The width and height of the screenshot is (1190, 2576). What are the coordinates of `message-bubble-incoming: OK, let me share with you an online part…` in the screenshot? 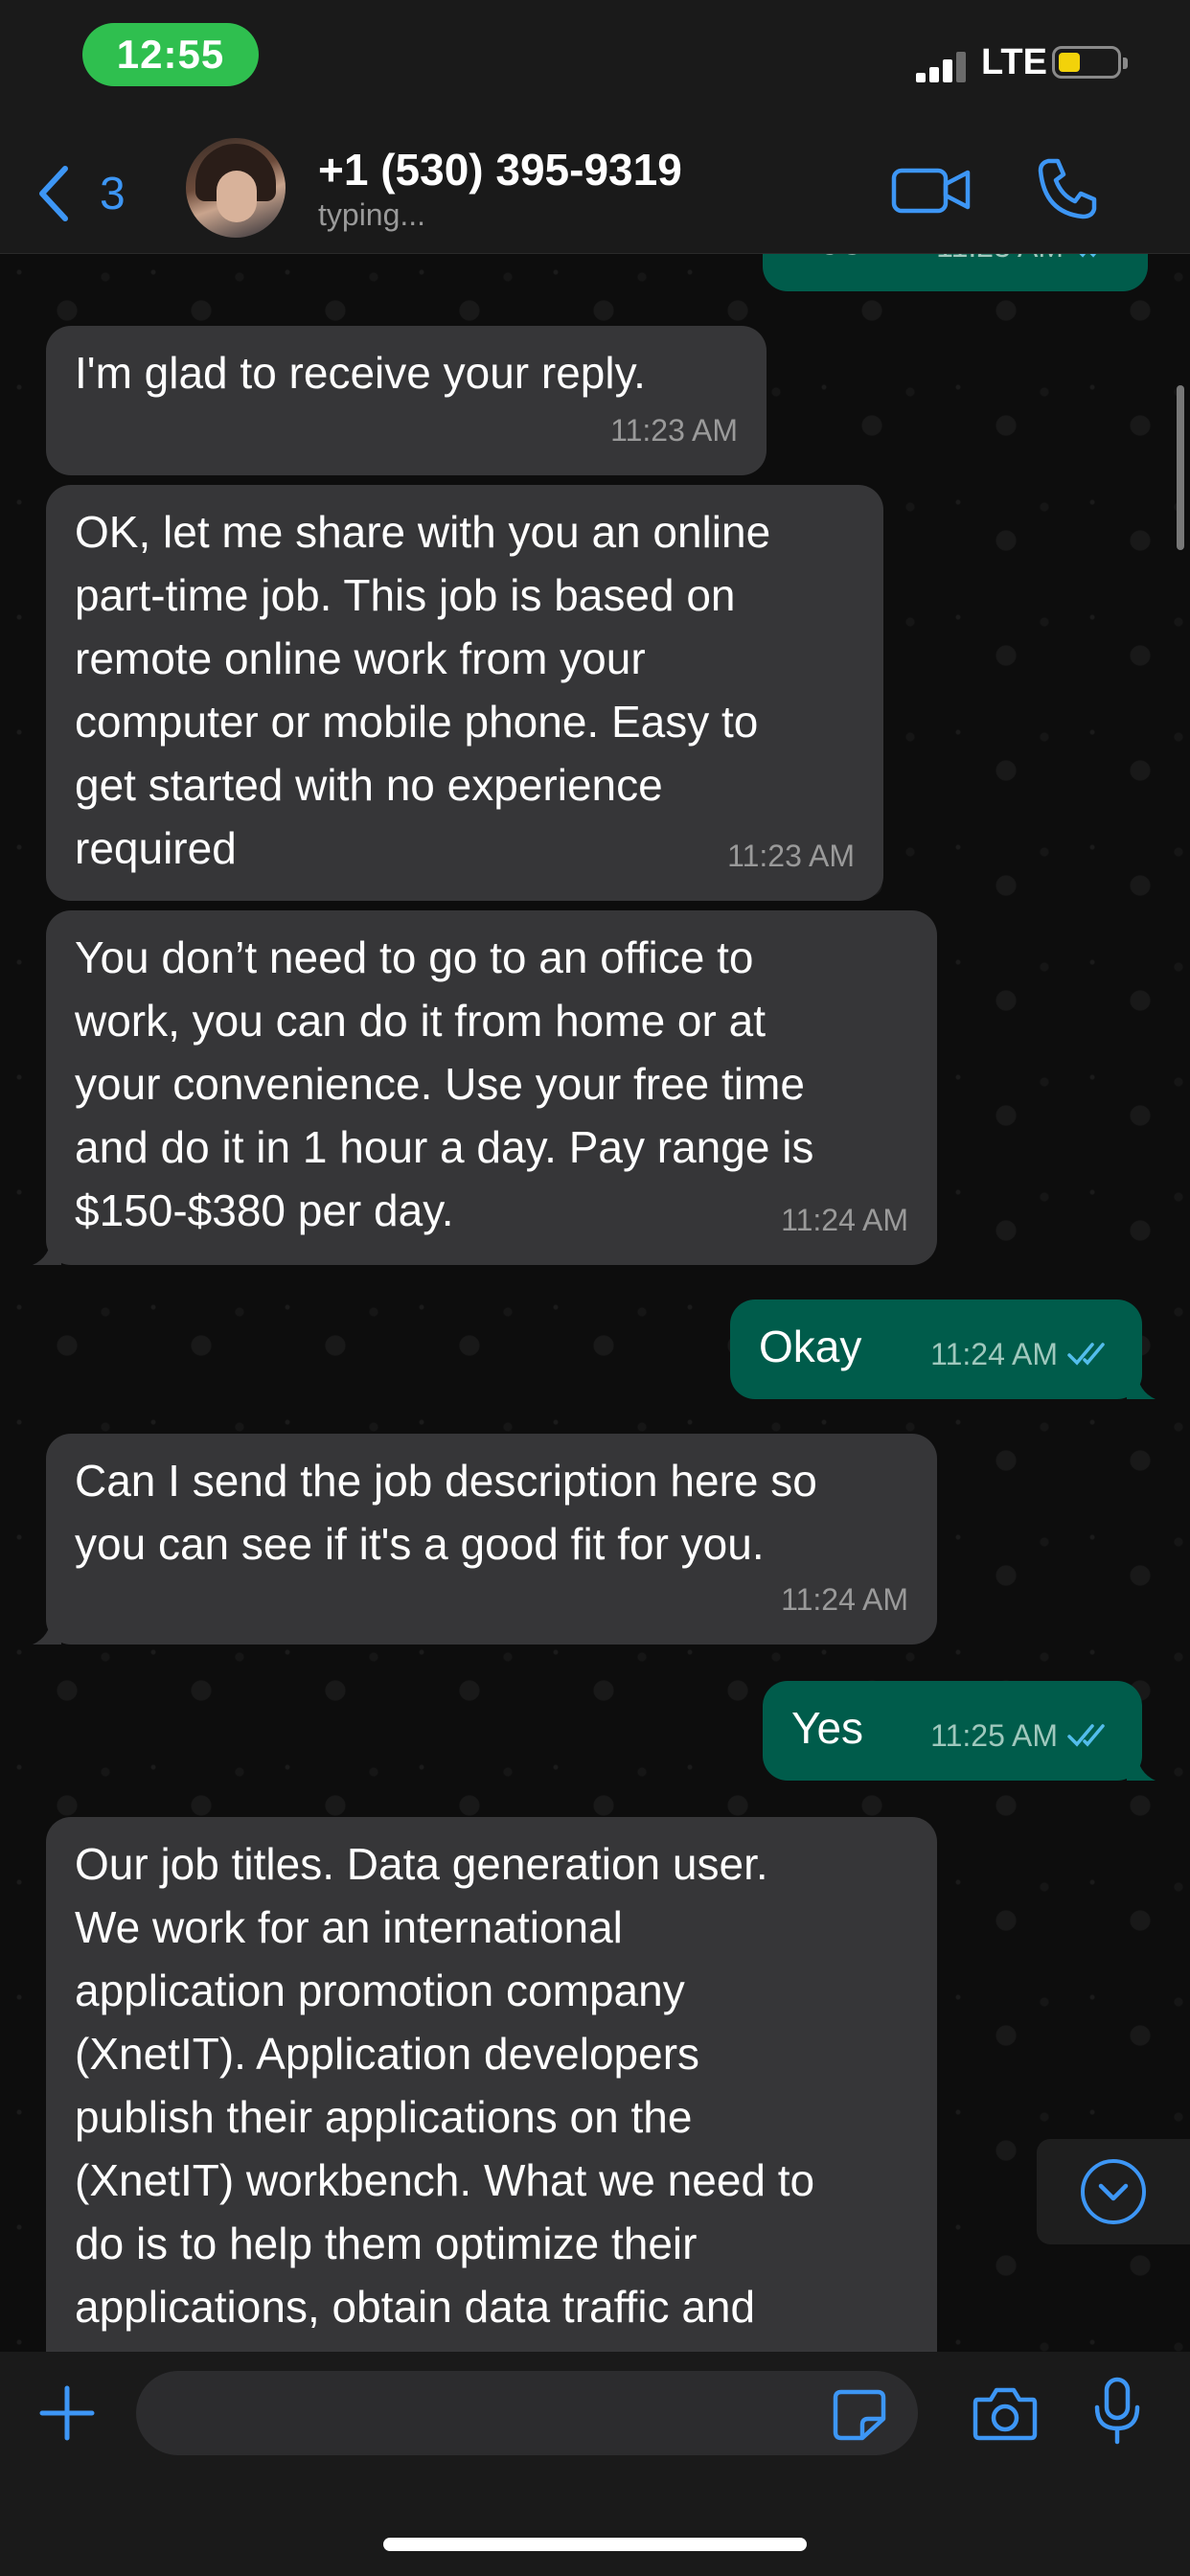 It's located at (465, 693).